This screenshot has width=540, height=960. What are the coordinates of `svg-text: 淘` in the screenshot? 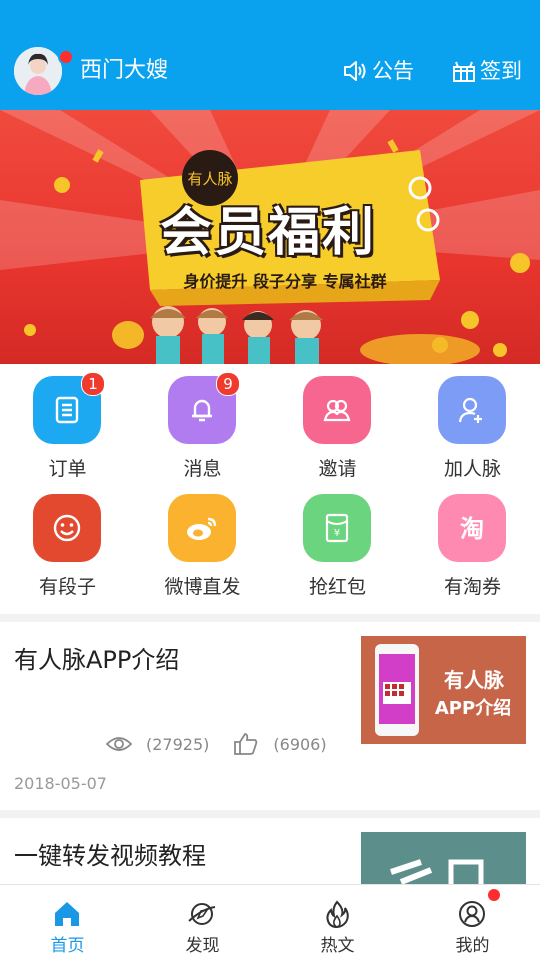 It's located at (472, 529).